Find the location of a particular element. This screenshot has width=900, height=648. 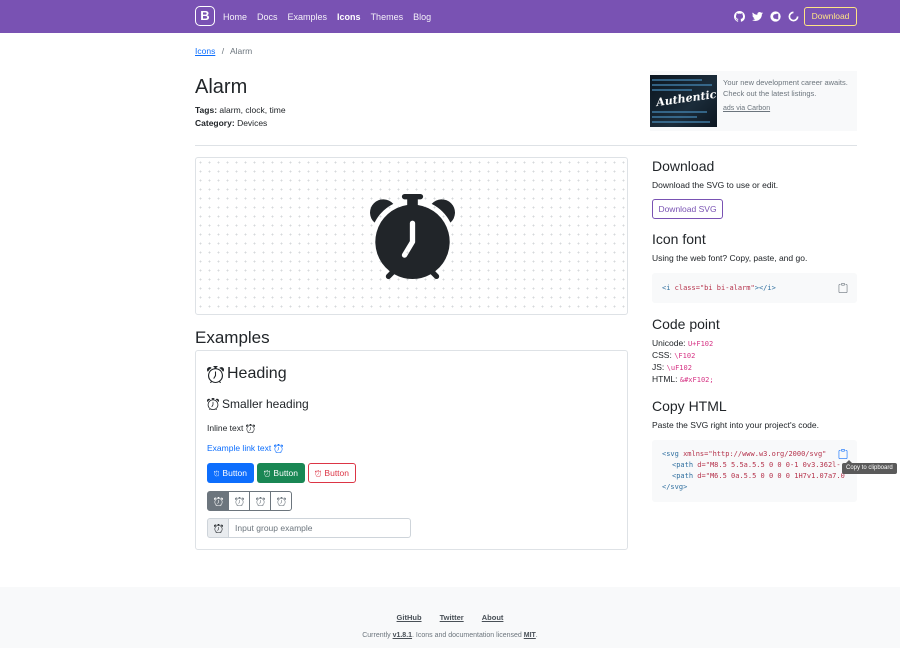

category-label: Category: is located at coordinates (215, 123).